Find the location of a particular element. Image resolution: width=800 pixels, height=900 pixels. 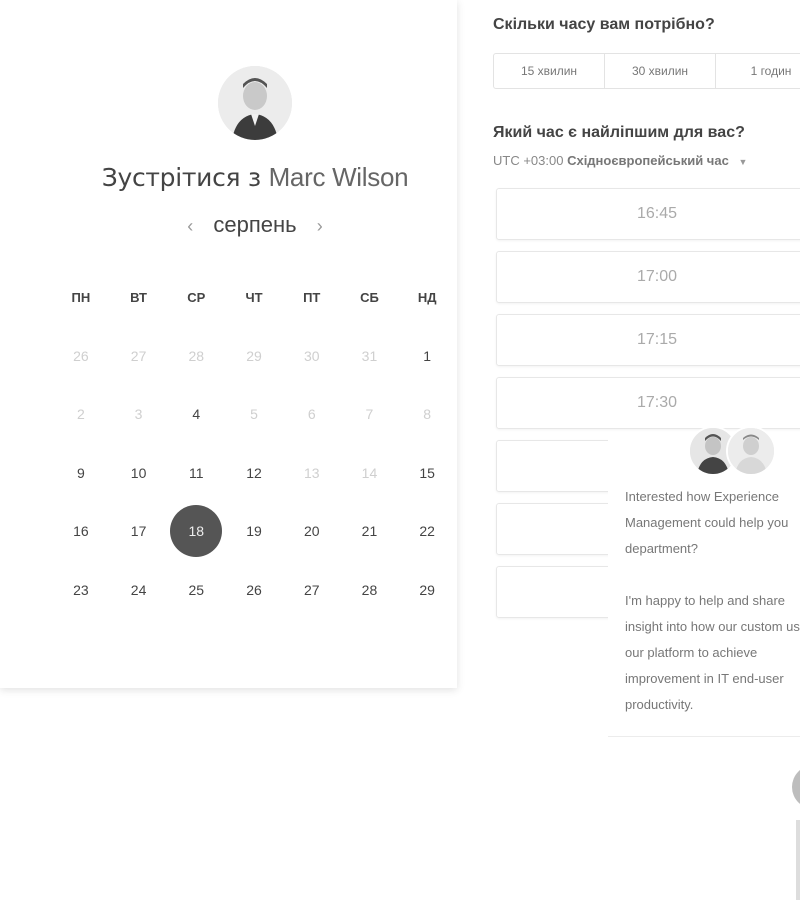

calendar-day: 22 is located at coordinates (427, 531).